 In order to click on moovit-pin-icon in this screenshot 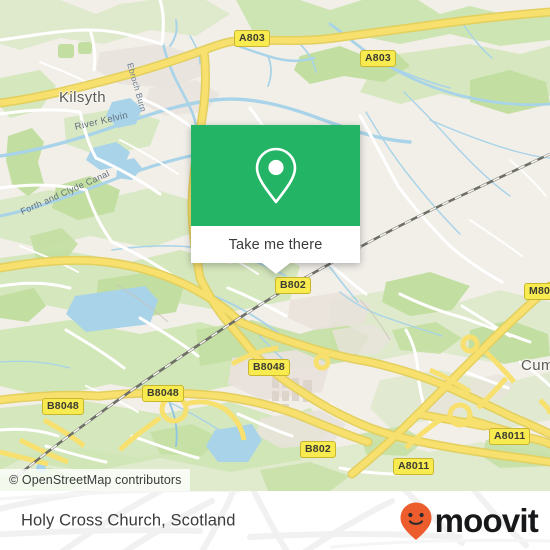, I will do `click(416, 521)`.